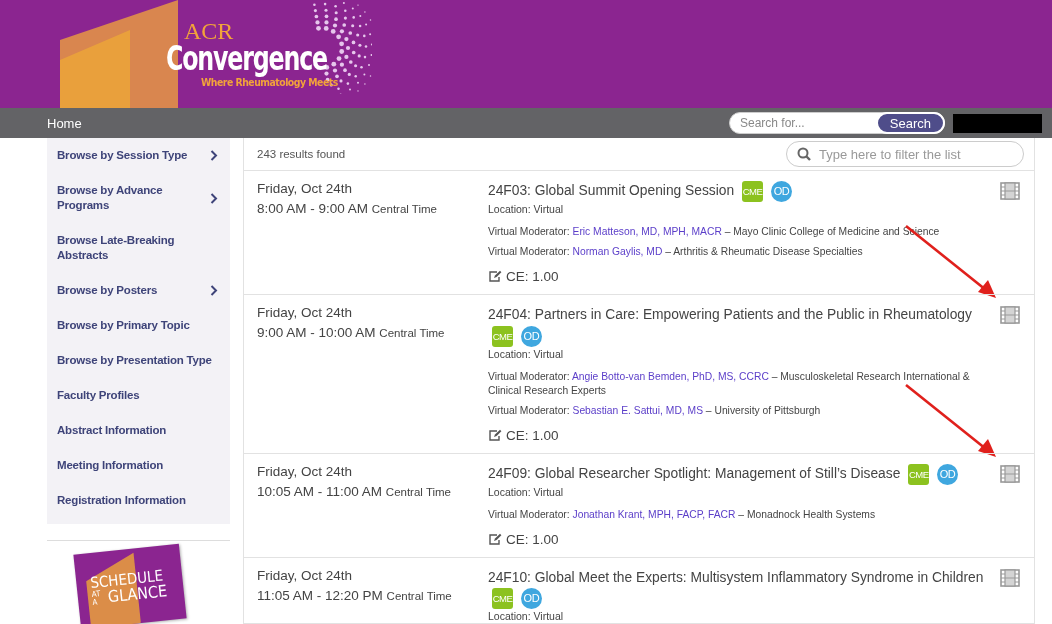 This screenshot has width=1052, height=624. What do you see at coordinates (138, 155) in the screenshot?
I see `sidebar-item: Browse by Session Type` at bounding box center [138, 155].